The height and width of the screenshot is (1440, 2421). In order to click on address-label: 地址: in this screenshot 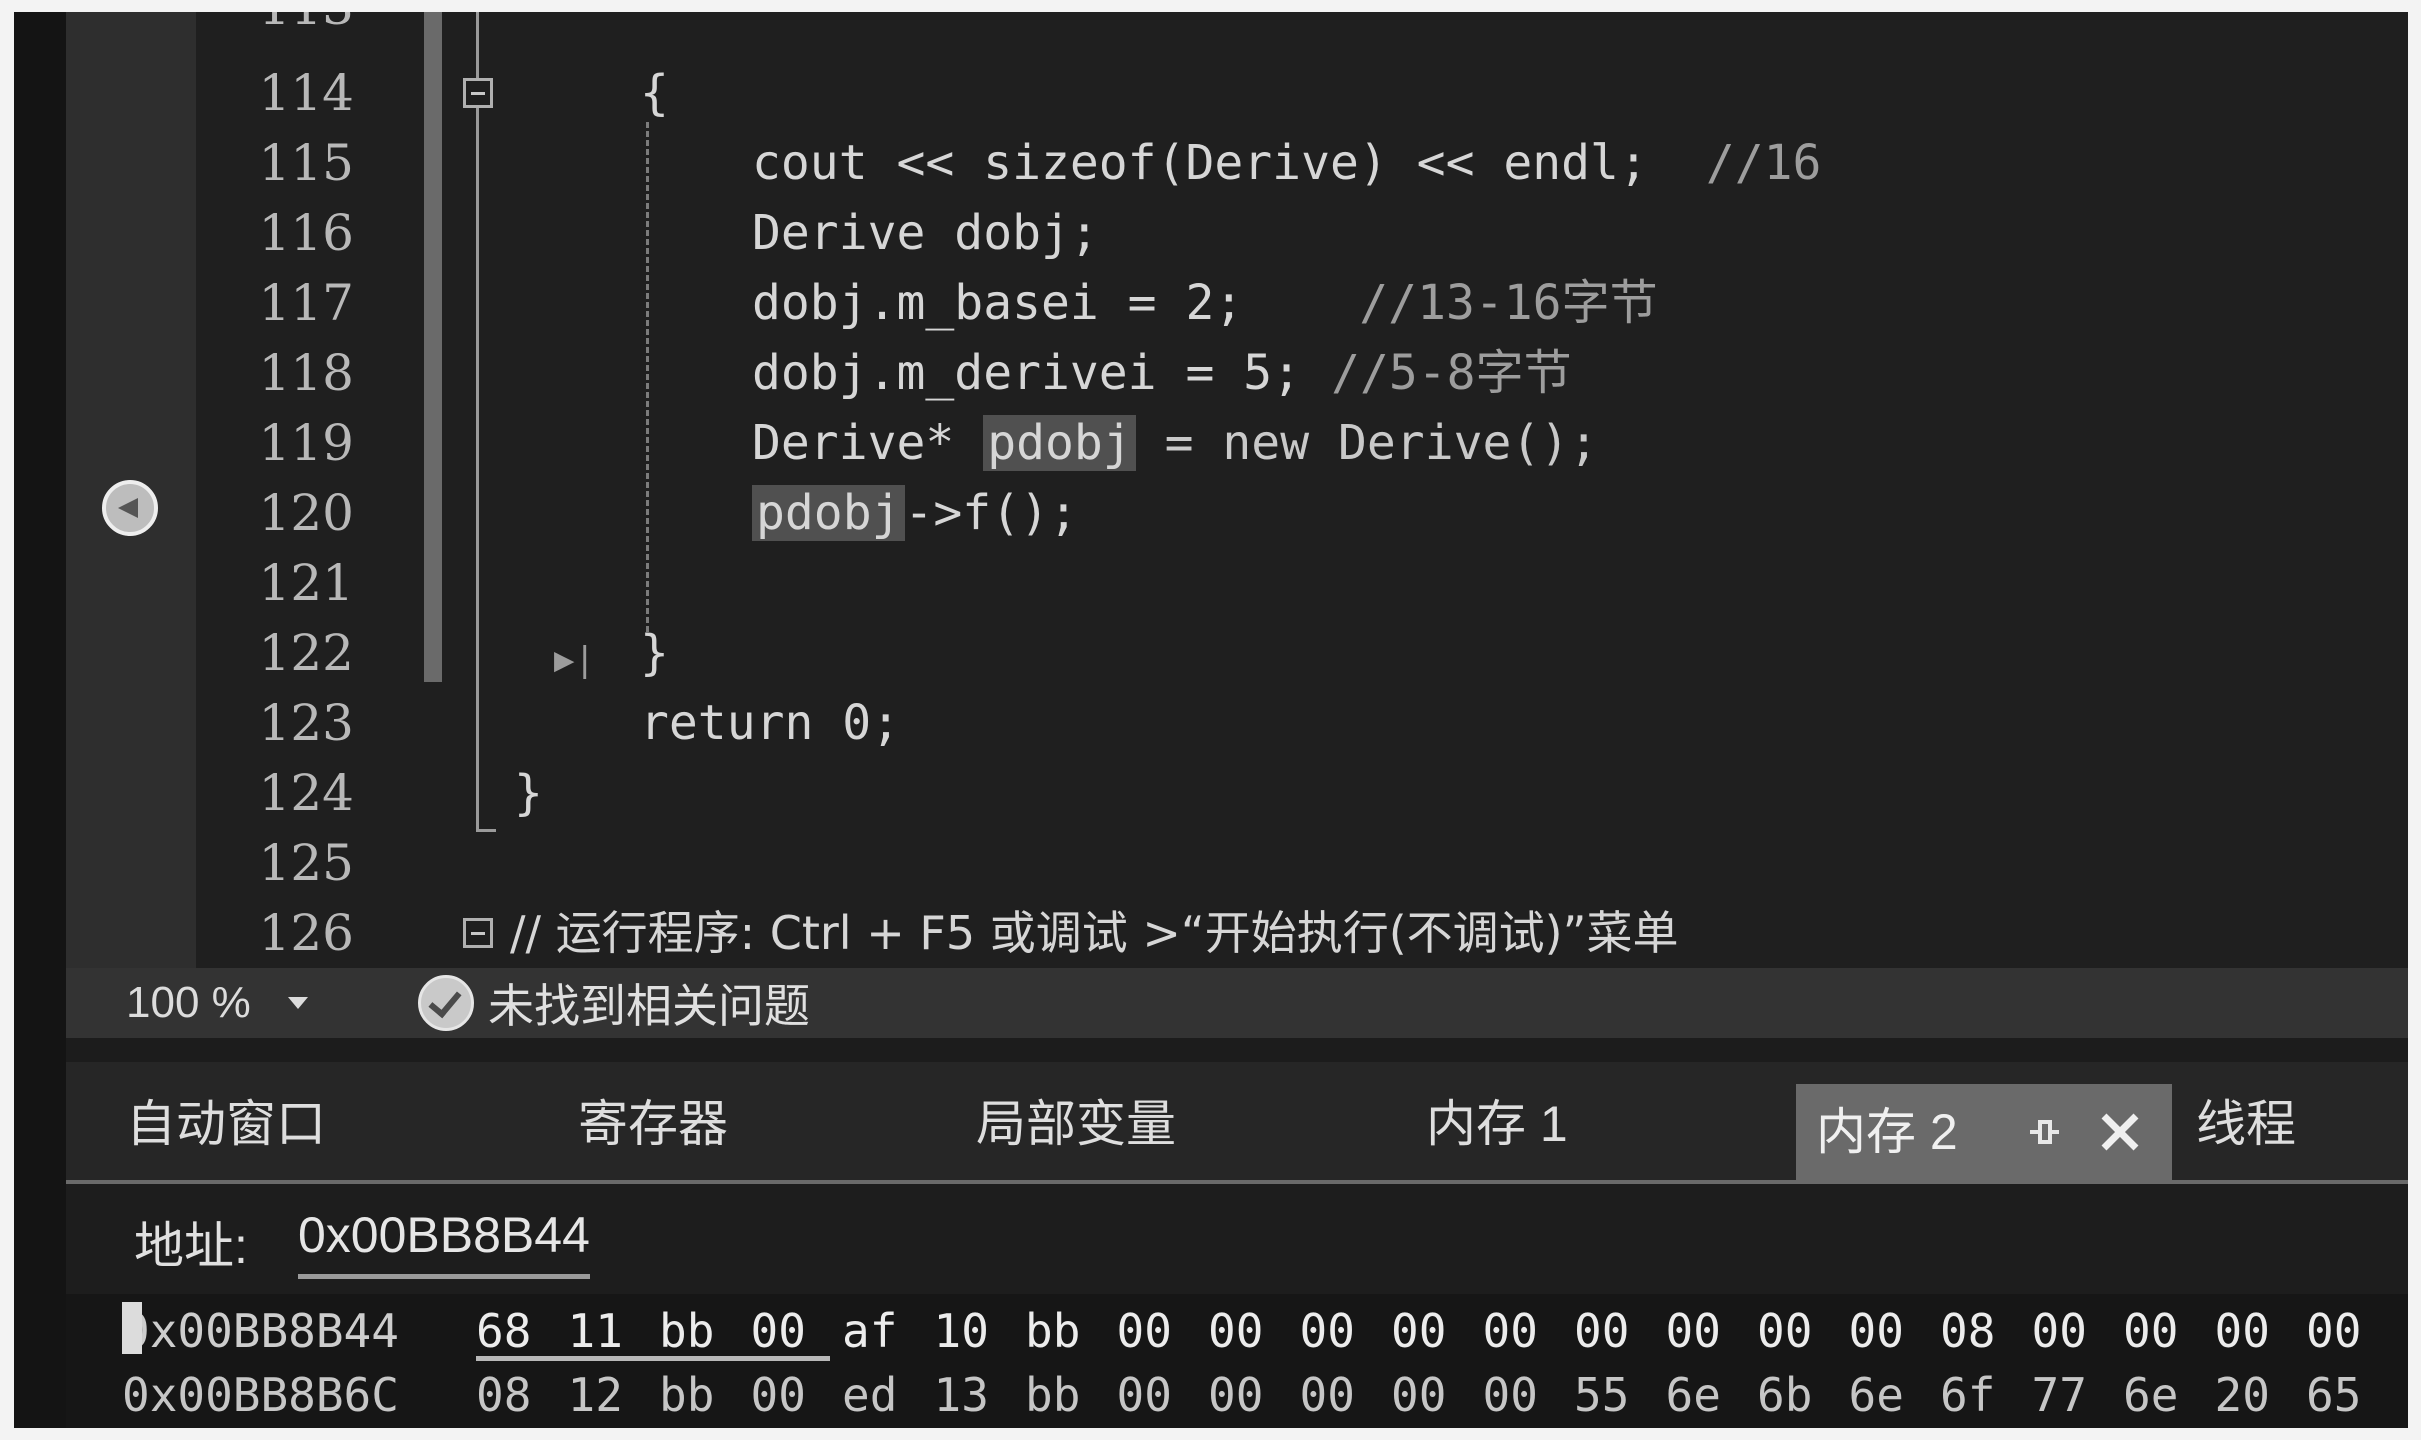, I will do `click(191, 1246)`.